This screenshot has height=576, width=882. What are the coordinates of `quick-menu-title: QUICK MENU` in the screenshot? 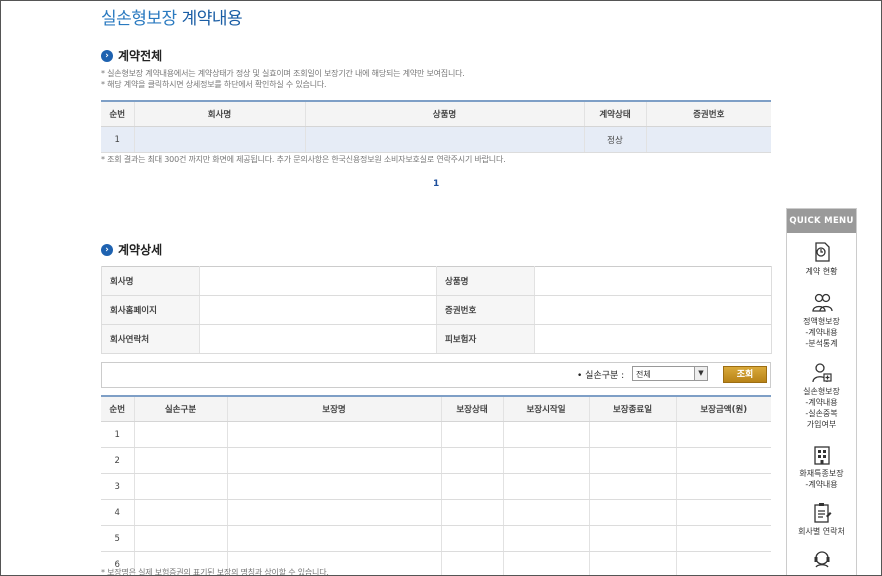 It's located at (821, 221).